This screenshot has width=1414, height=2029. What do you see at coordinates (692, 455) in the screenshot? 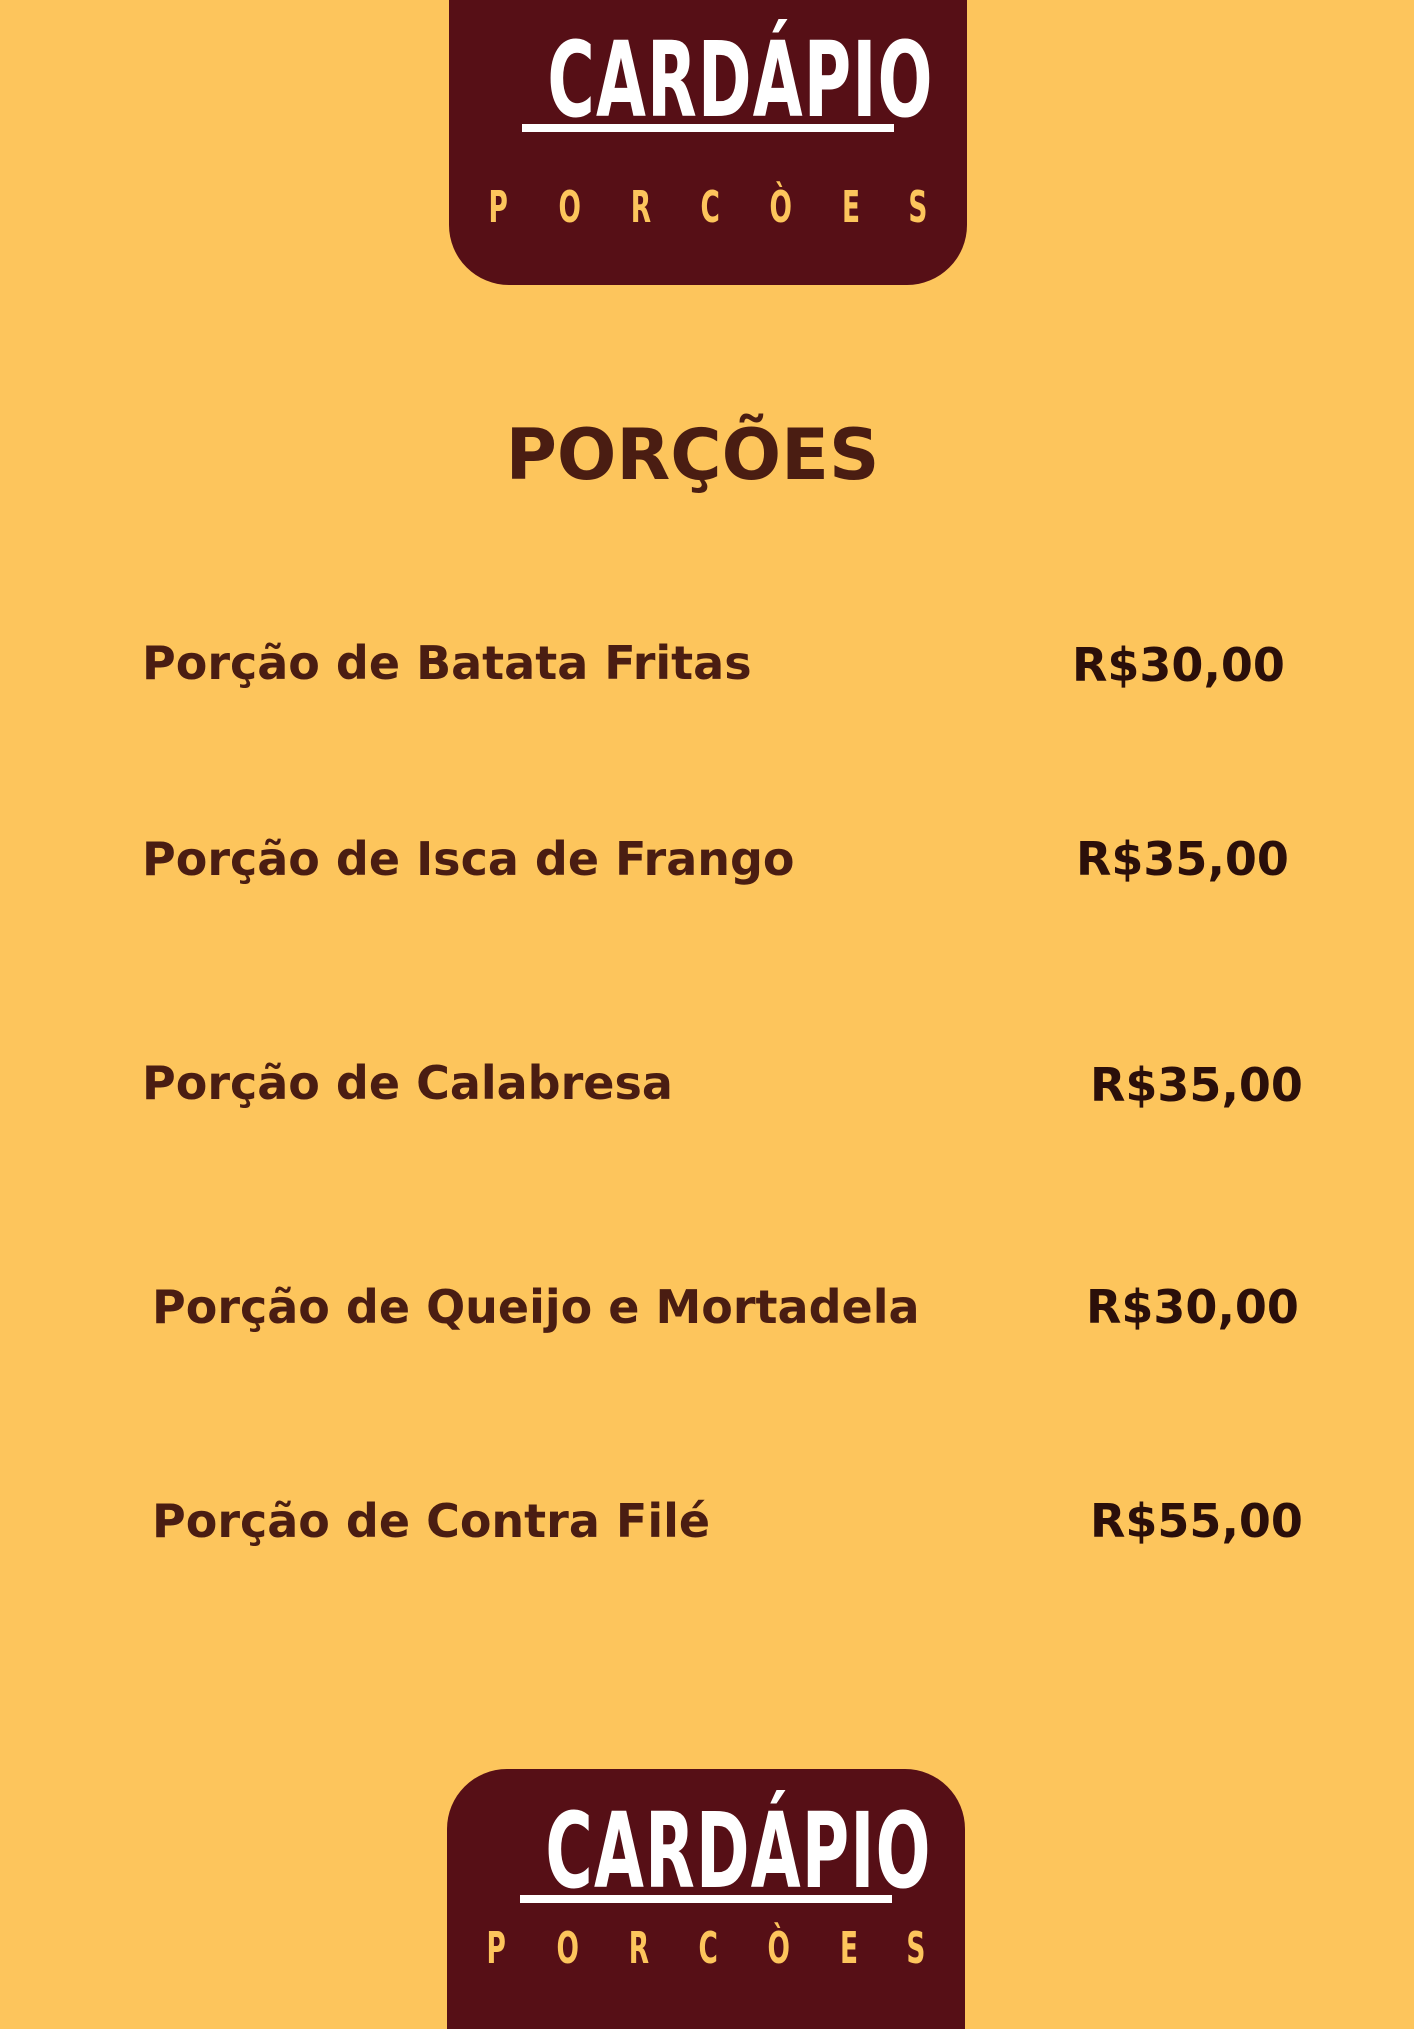
I see `section-title: PORÇÕES` at bounding box center [692, 455].